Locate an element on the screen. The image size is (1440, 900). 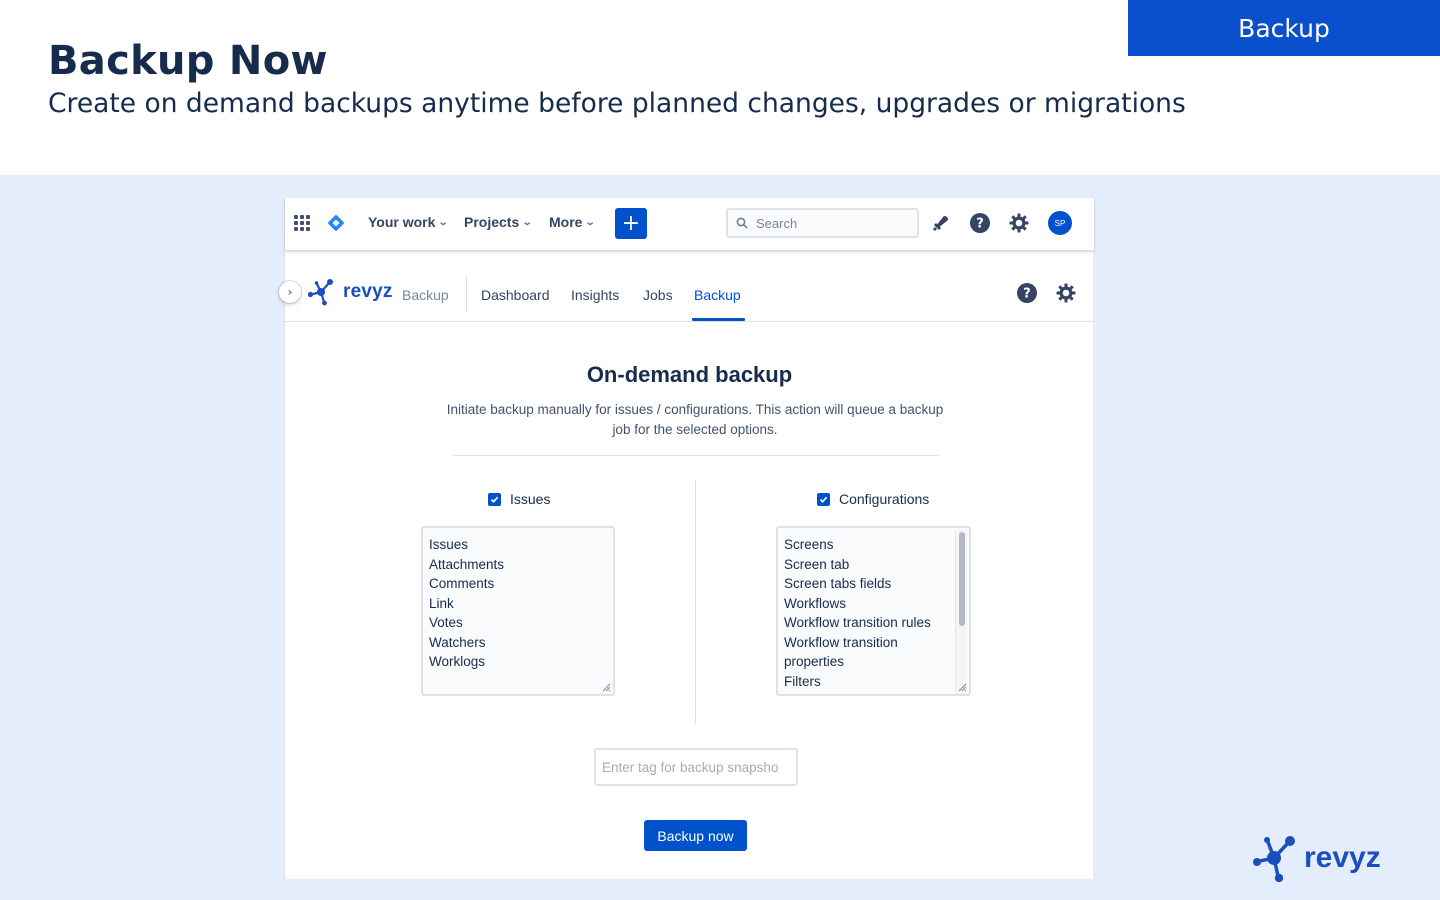
notifications-icon is located at coordinates (941, 223).